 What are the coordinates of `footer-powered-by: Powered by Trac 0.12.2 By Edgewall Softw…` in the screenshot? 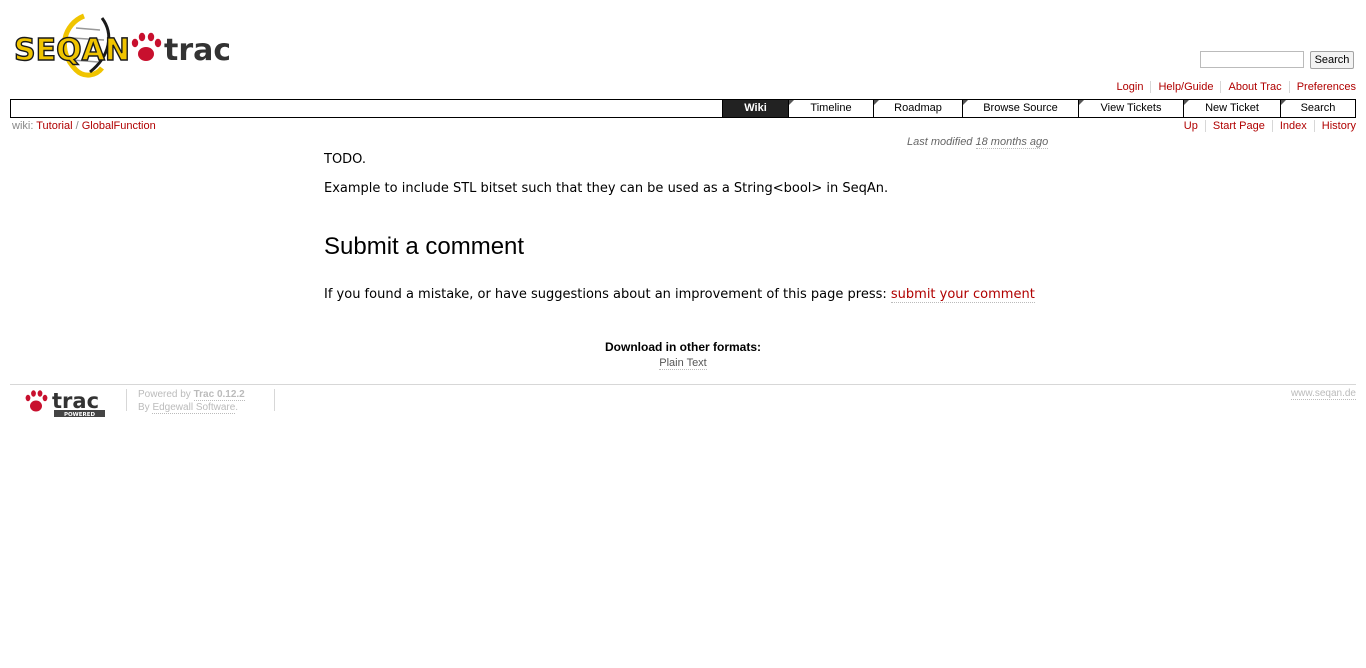 It's located at (191, 401).